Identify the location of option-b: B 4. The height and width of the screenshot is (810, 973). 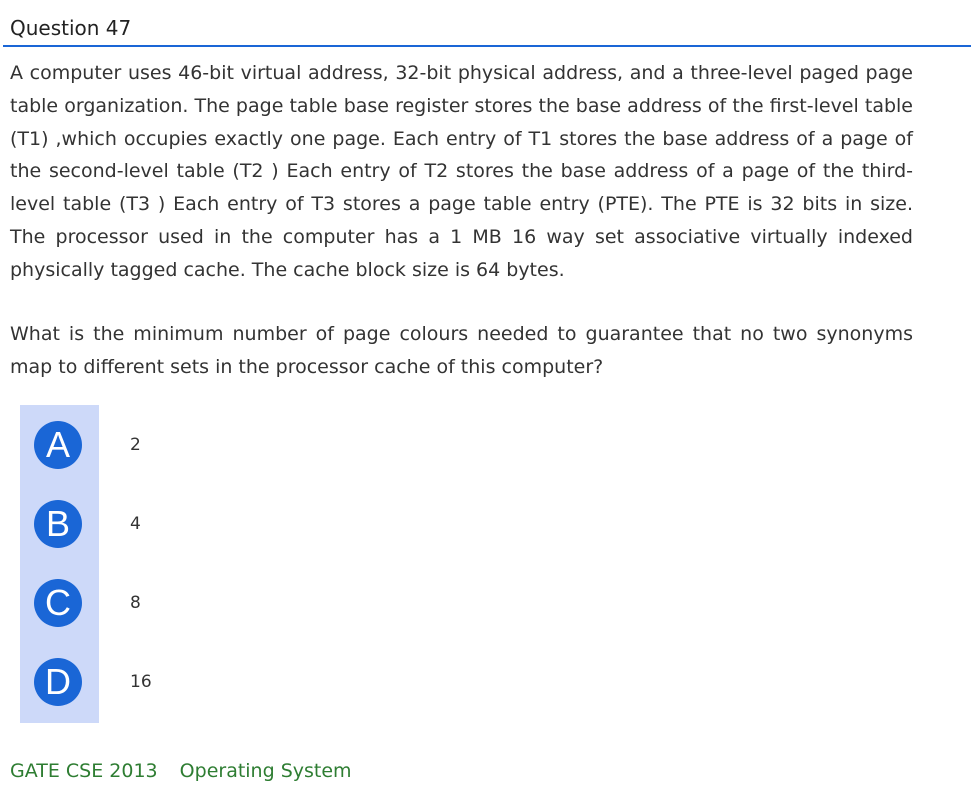
(114, 524).